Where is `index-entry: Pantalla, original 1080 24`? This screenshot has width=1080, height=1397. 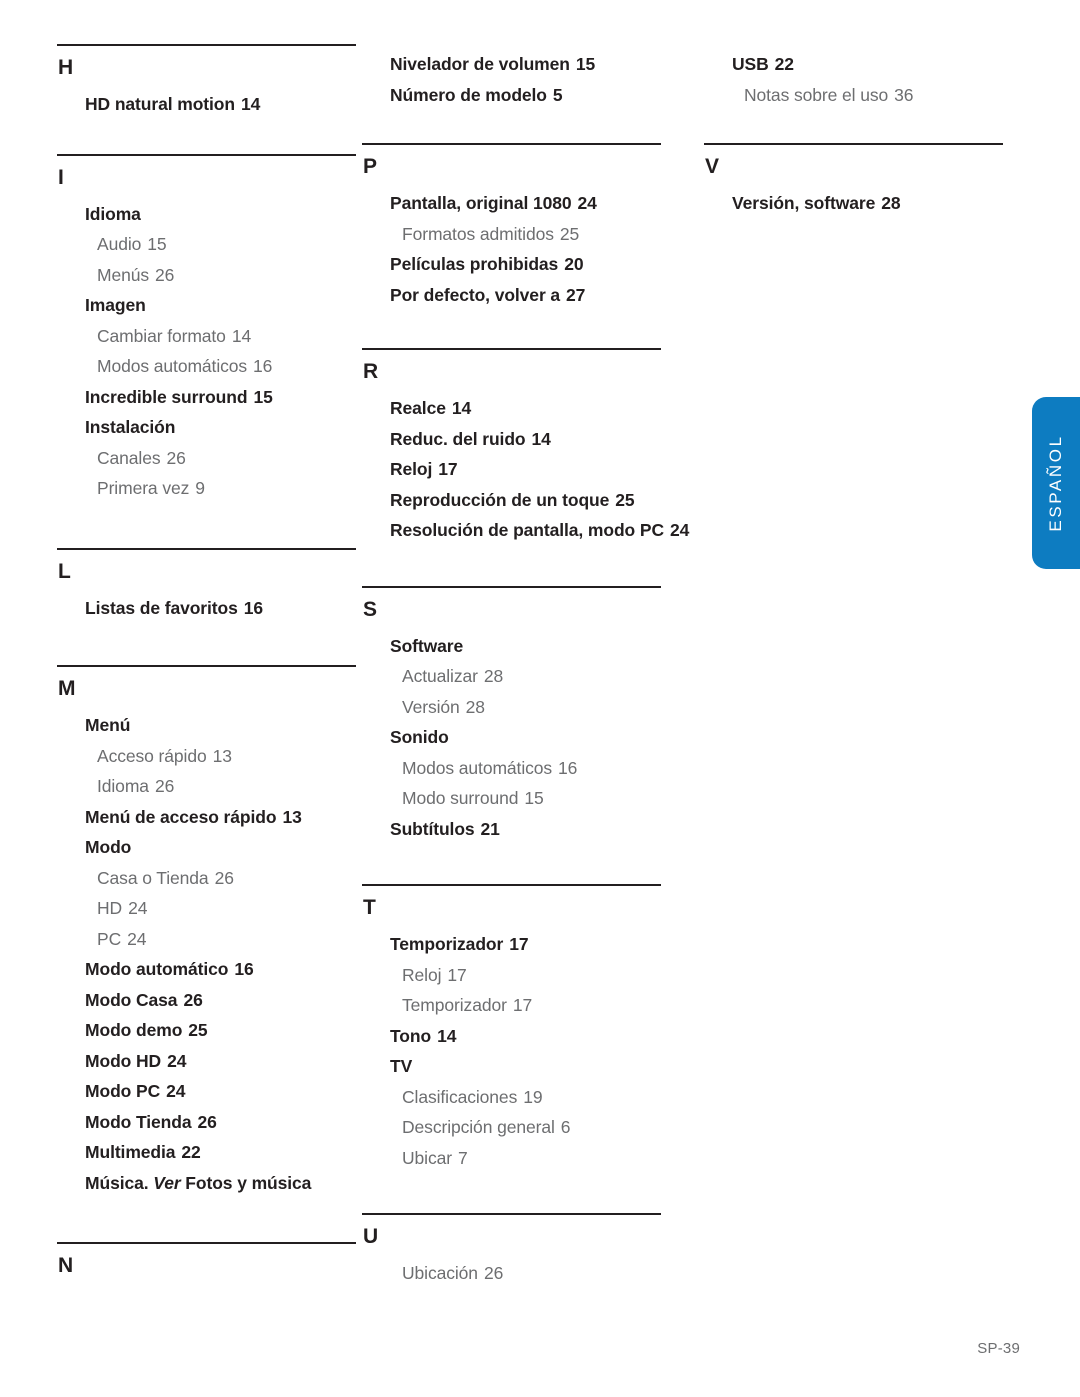
index-entry: Pantalla, original 1080 24 is located at coordinates (520, 203).